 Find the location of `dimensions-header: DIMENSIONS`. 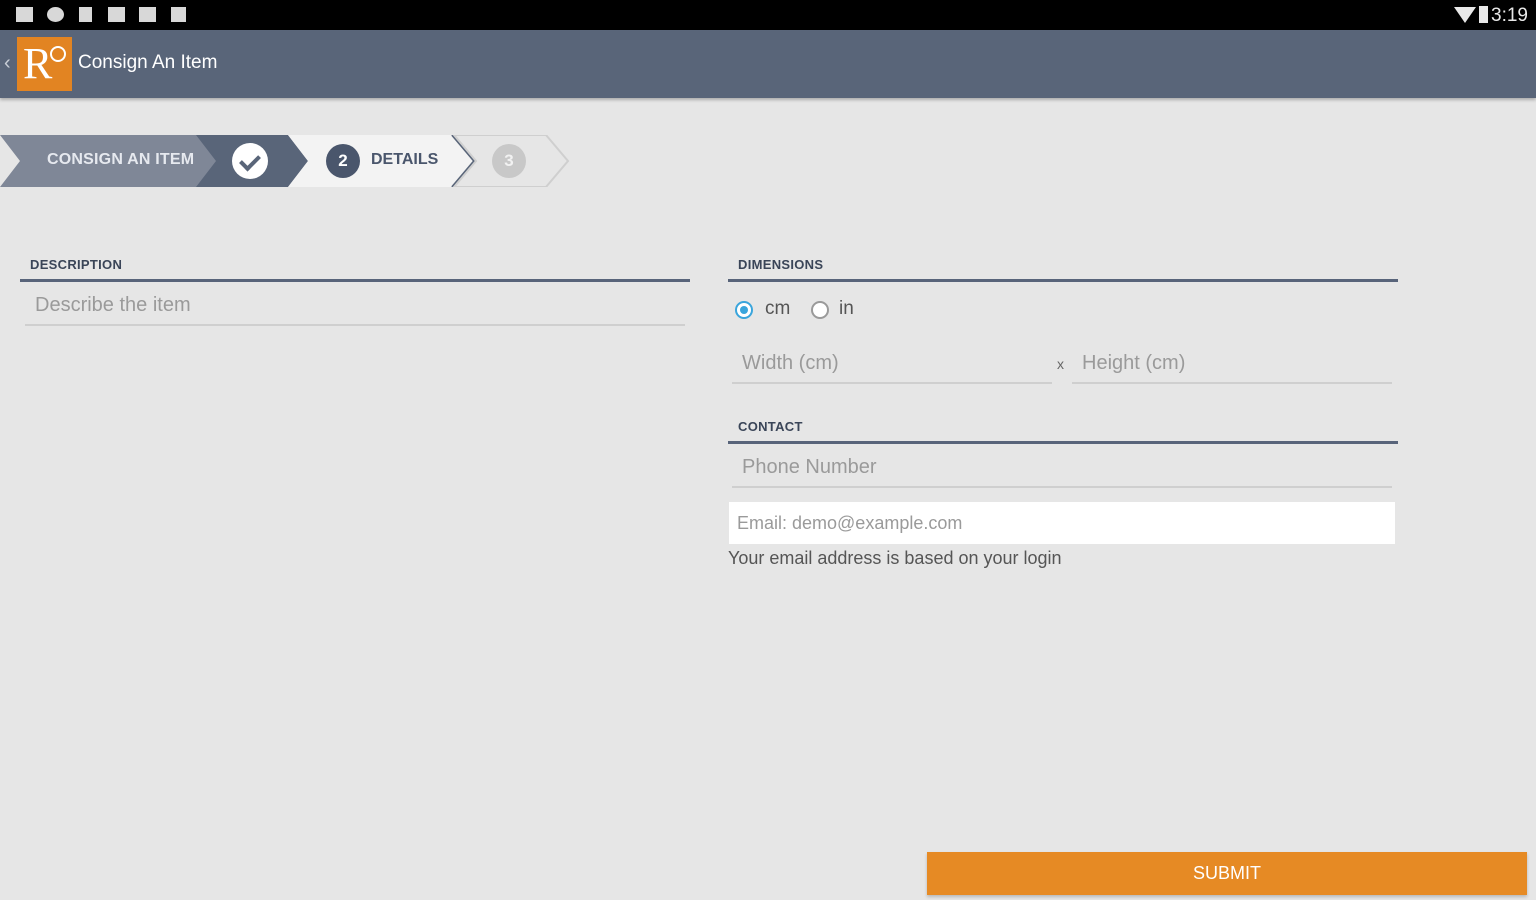

dimensions-header: DIMENSIONS is located at coordinates (1063, 269).